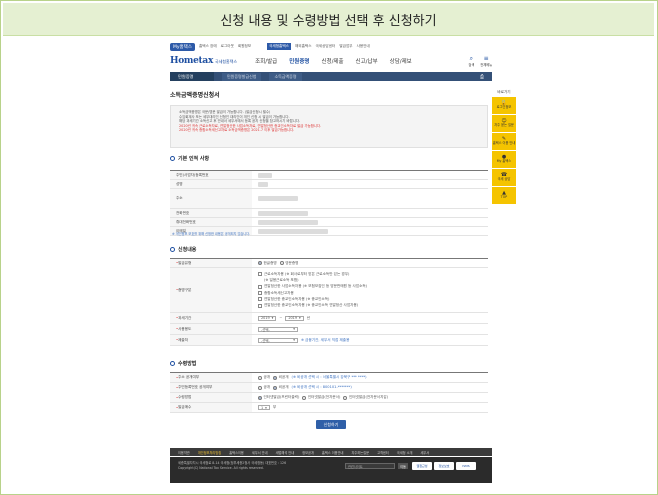 The width and height of the screenshot is (658, 495). Describe the element at coordinates (266, 61) in the screenshot. I see `menu-item-lookup: 조회/발급` at that location.